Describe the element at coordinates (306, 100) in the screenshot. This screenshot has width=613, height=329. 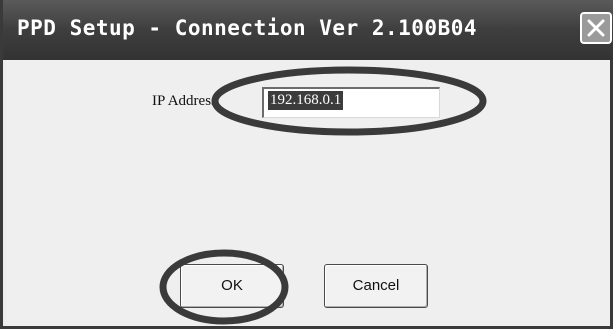
I see `ip-address-value: 192.168.0.1` at that location.